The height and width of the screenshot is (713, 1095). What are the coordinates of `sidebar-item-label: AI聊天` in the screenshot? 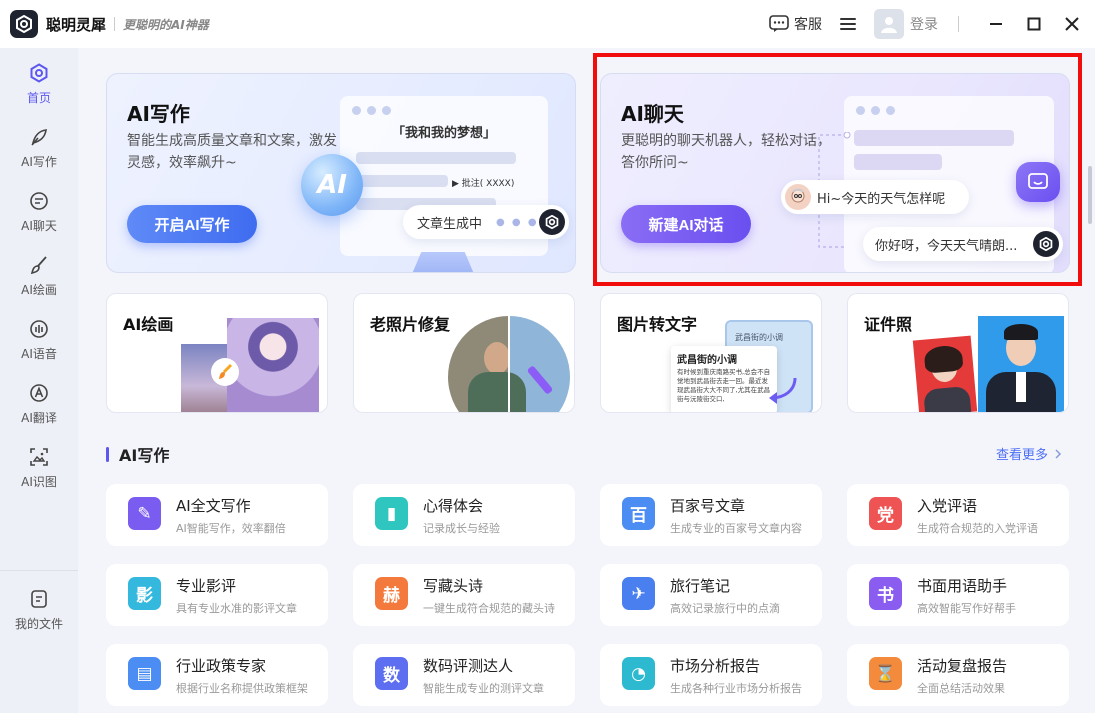 It's located at (39, 226).